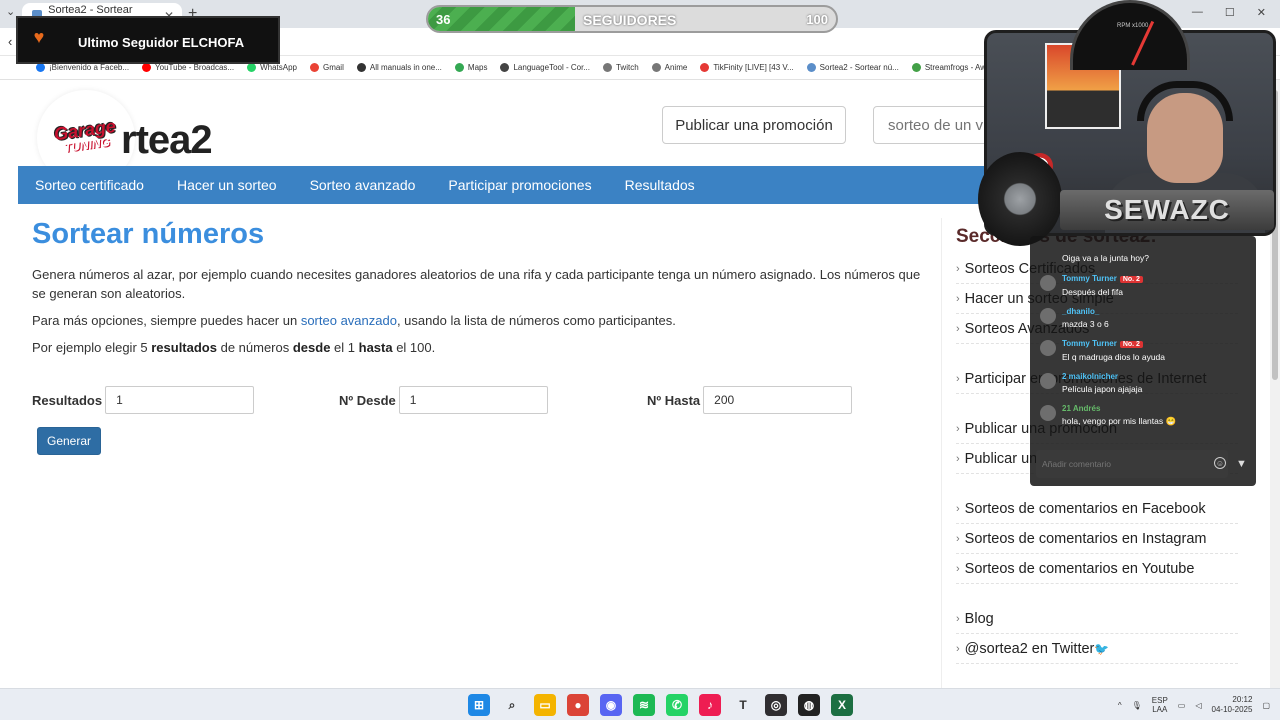  Describe the element at coordinates (519, 185) in the screenshot. I see `nav-participar-promociones: Participar promociones` at that location.